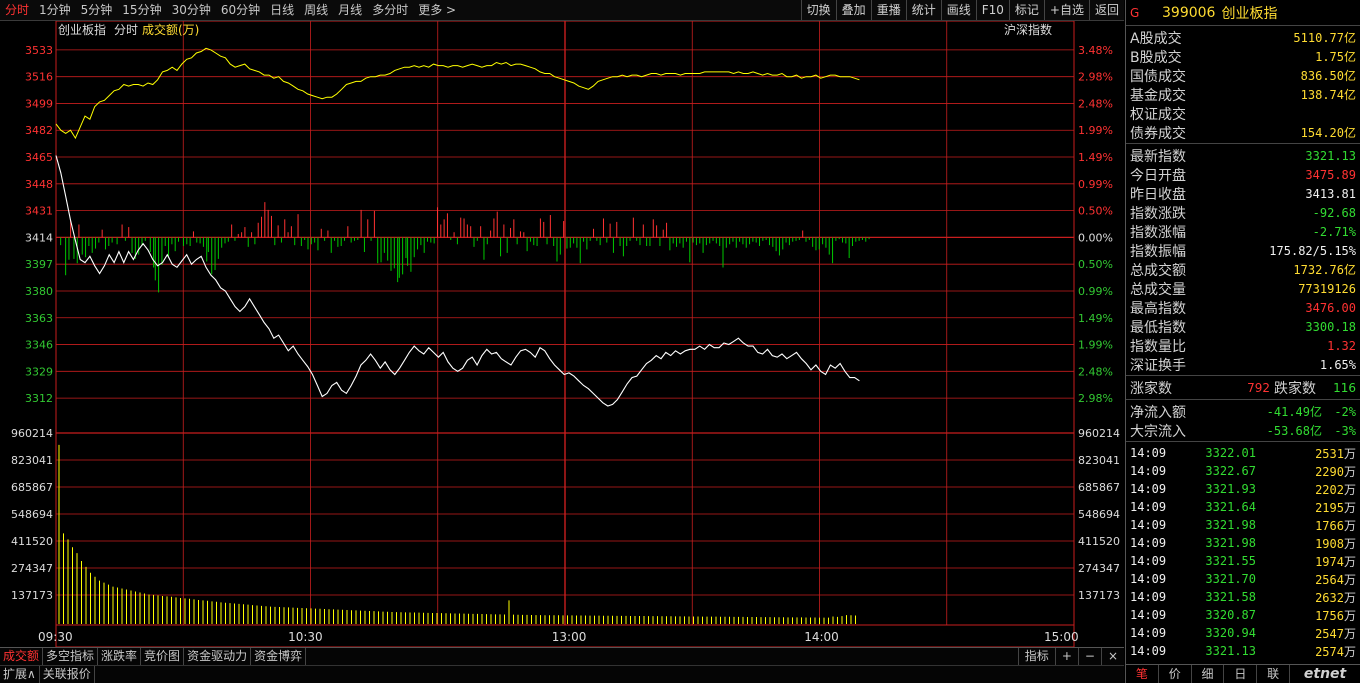 This screenshot has height=683, width=1360. I want to click on stat-value: 77319126, so click(1327, 288).